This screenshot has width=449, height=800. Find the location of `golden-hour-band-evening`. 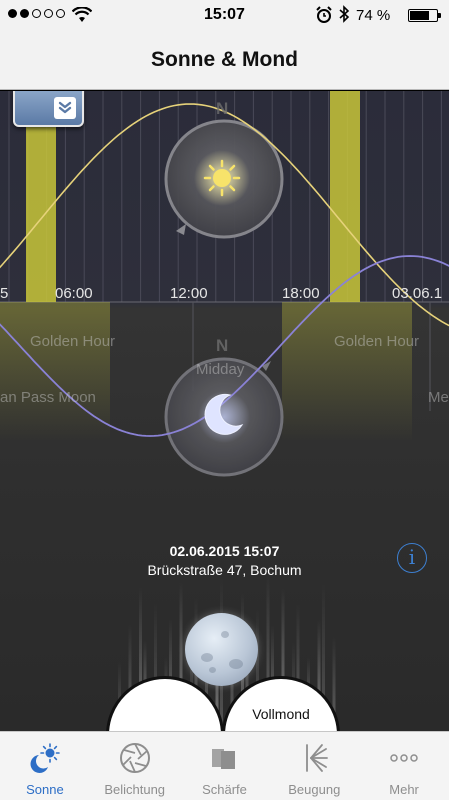

golden-hour-band-evening is located at coordinates (345, 196).